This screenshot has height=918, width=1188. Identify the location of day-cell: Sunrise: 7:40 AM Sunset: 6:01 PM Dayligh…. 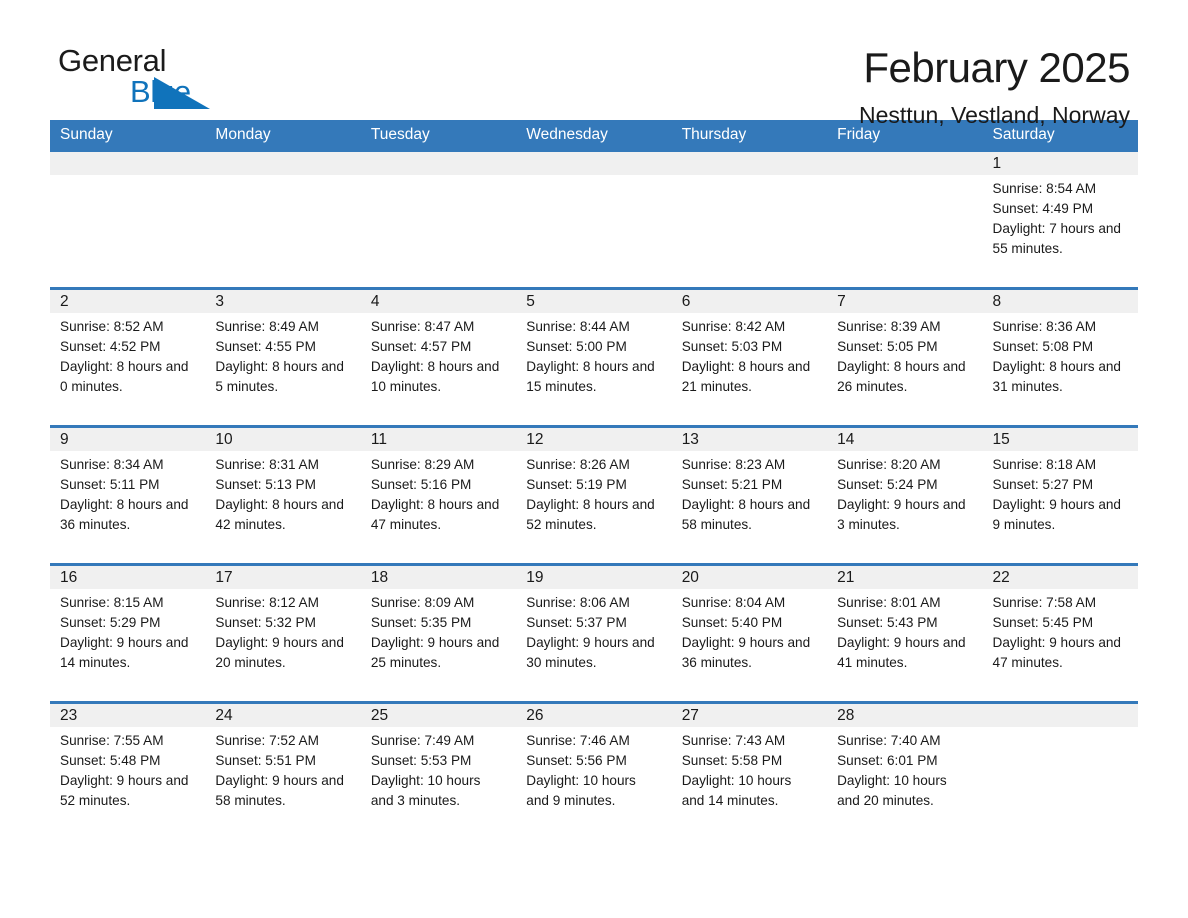
(904, 783).